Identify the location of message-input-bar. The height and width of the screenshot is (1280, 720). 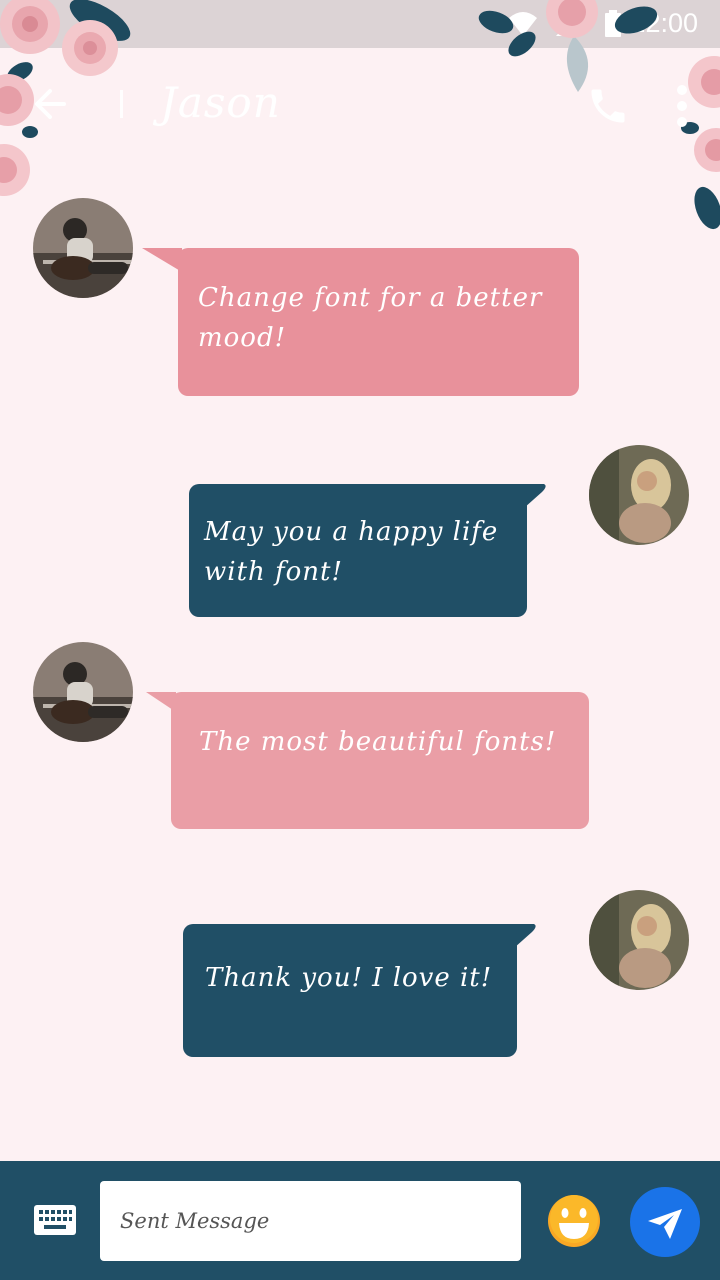
(360, 1220).